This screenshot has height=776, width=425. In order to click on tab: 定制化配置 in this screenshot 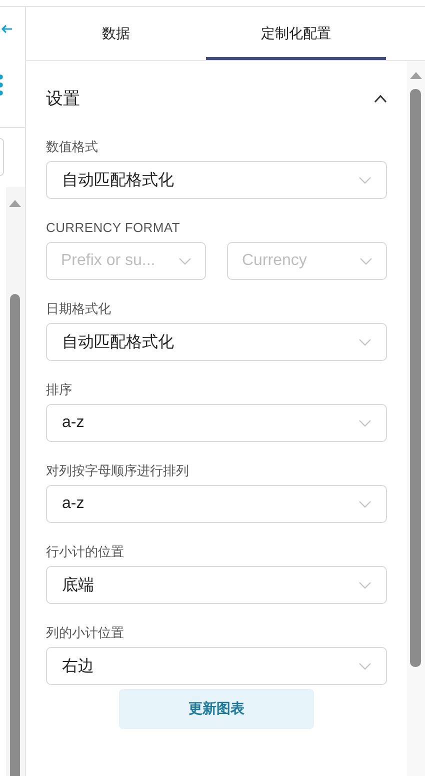, I will do `click(296, 33)`.